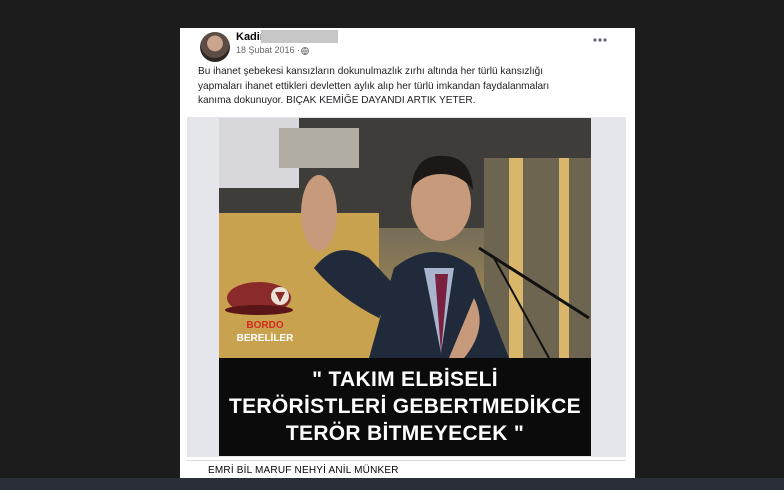 Image resolution: width=784 pixels, height=490 pixels. I want to click on overlay-line: TERÖRİSTLERİ GEBERTMEDİKCE, so click(405, 406).